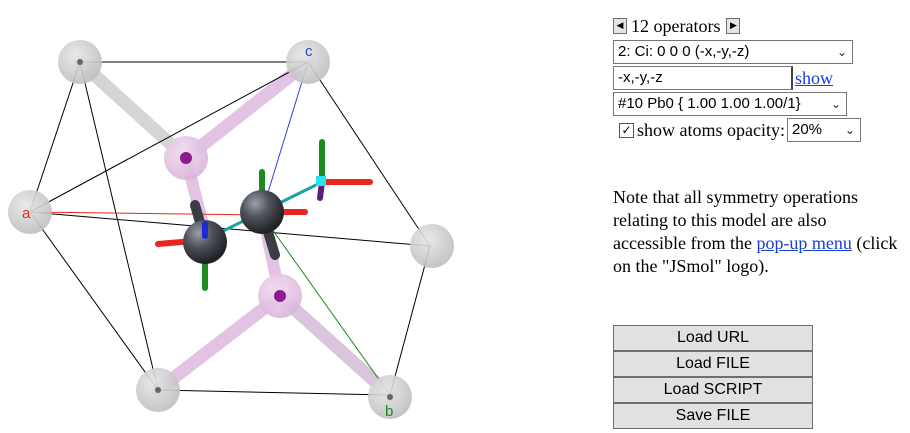 This screenshot has width=910, height=433. I want to click on purple-marker-upper, so click(186, 158).